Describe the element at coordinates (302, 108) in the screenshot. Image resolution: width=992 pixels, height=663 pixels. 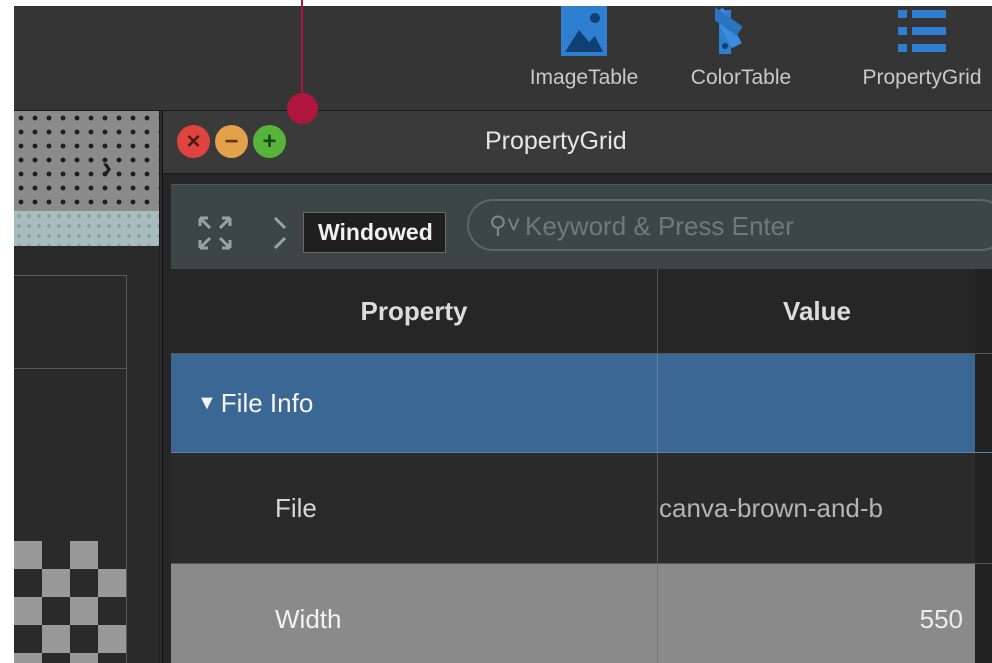
I see `annotation-marker` at that location.